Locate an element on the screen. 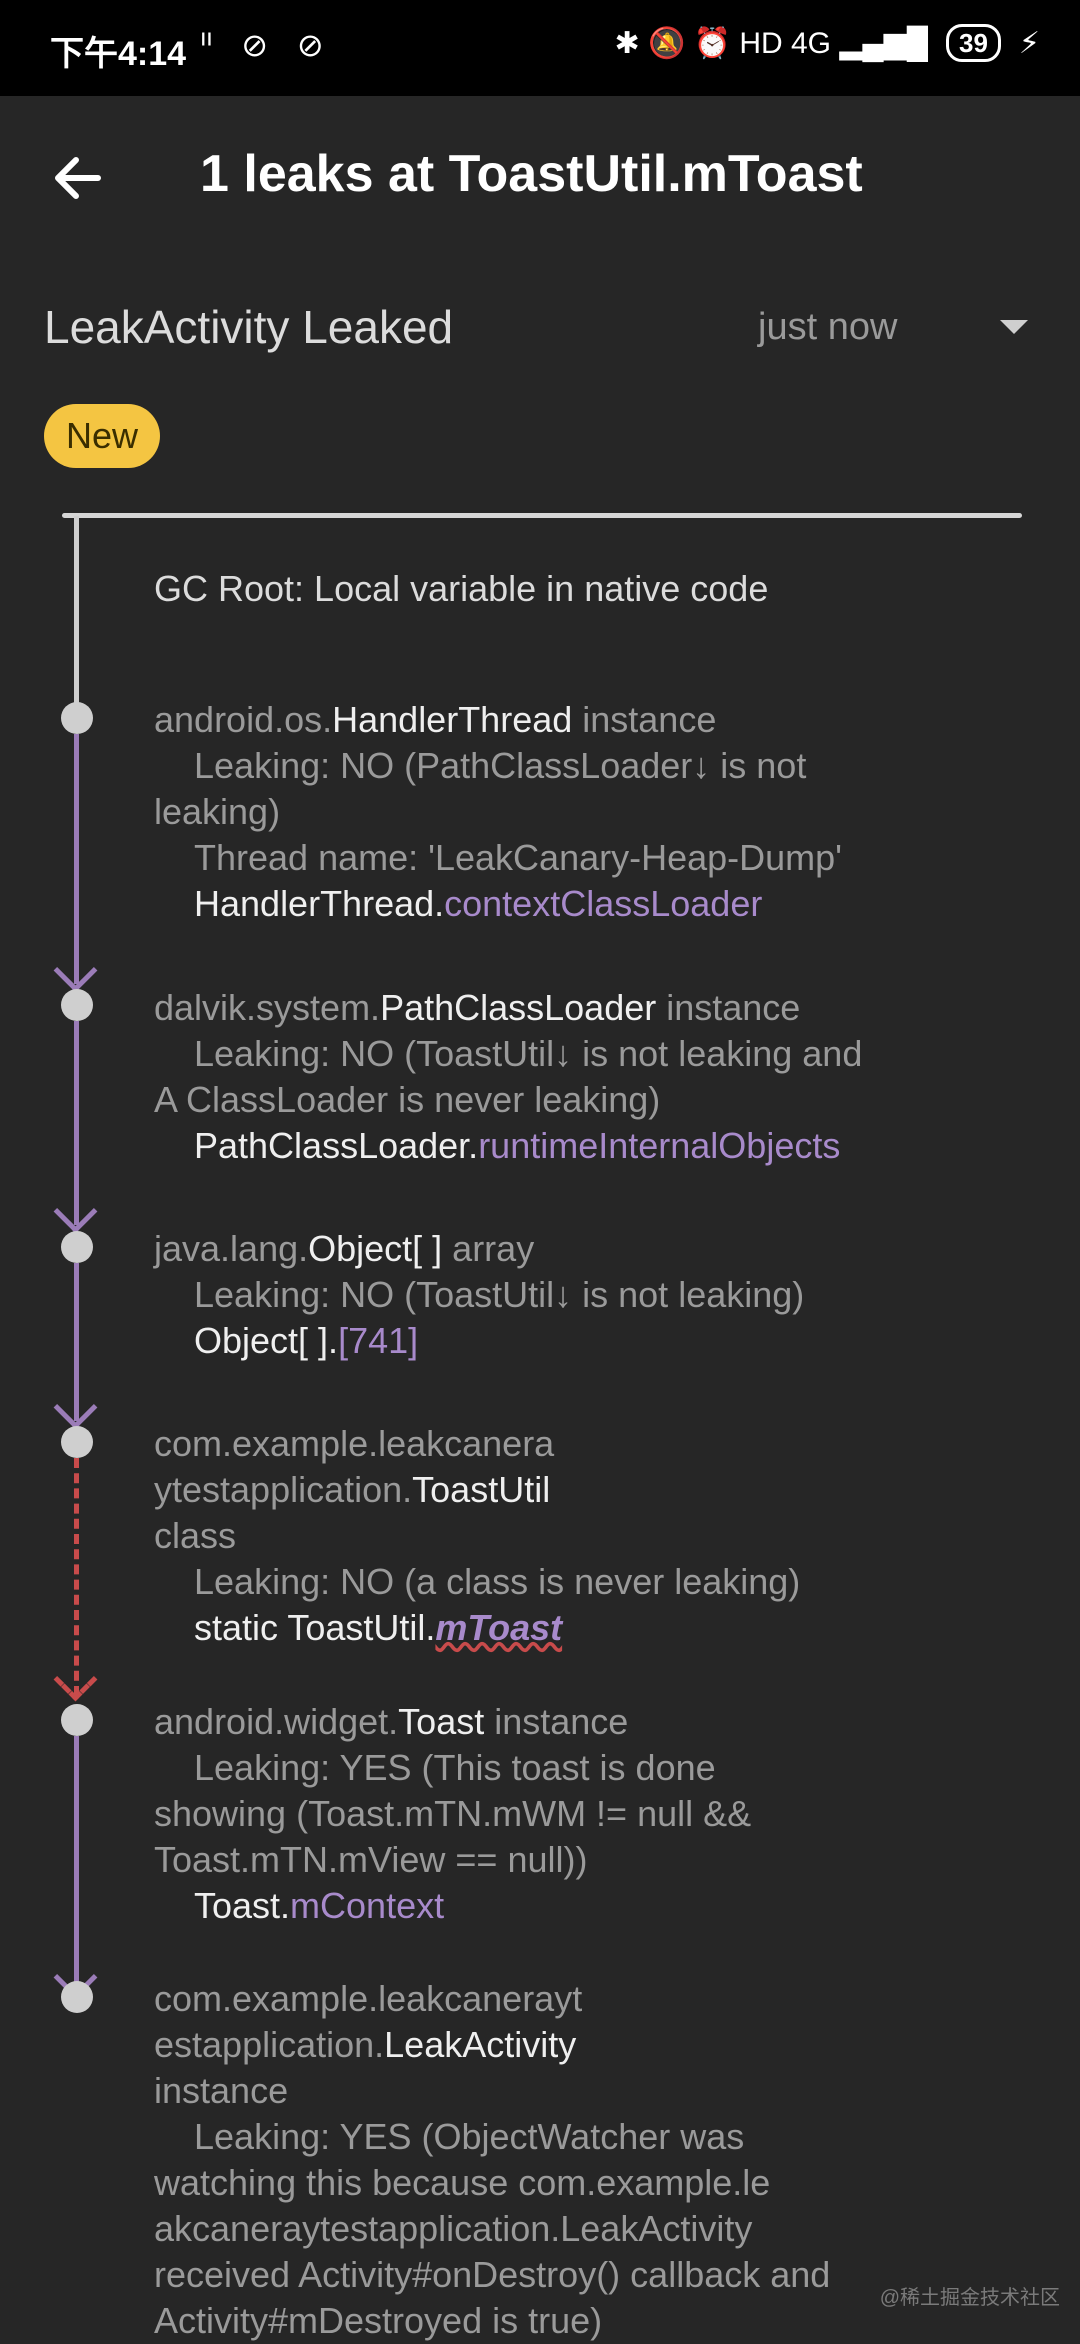 This screenshot has height=2344, width=1080. new-badge: New is located at coordinates (102, 436).